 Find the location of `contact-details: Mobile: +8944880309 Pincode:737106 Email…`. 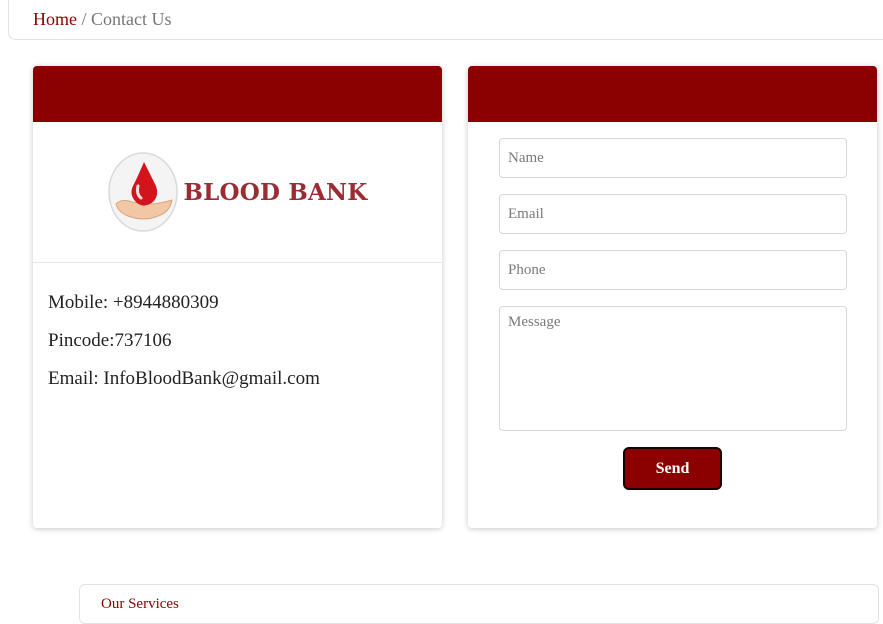

contact-details: Mobile: +8944880309 Pincode:737106 Email… is located at coordinates (237, 327).